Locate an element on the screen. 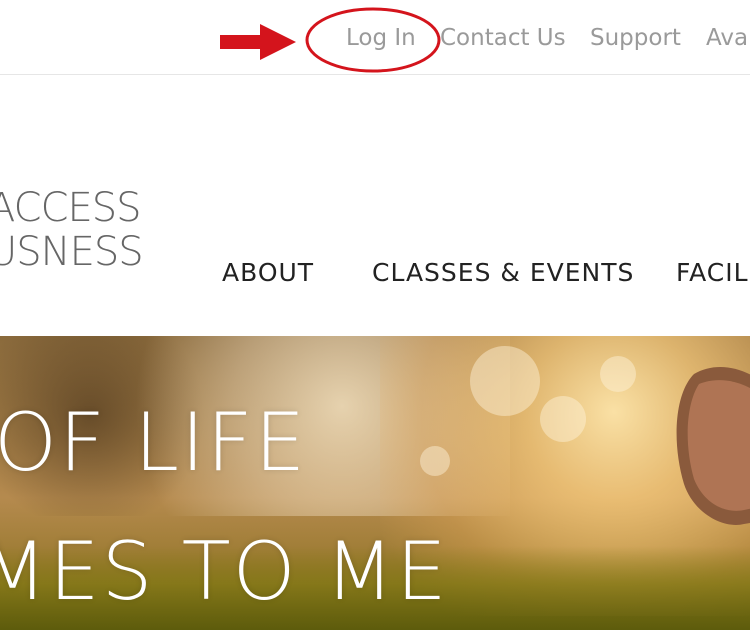  support-link: Support is located at coordinates (635, 38).